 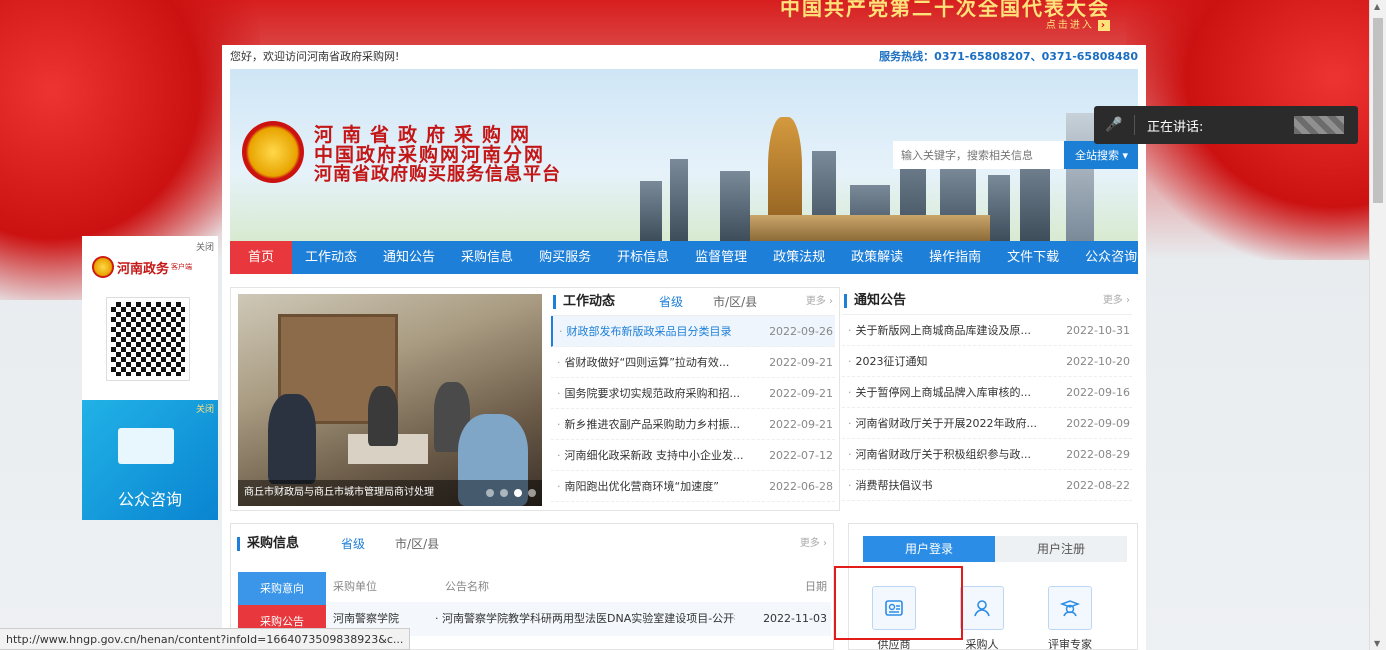 I want to click on site-search-button: 全站搜索 ▾, so click(x=1101, y=155).